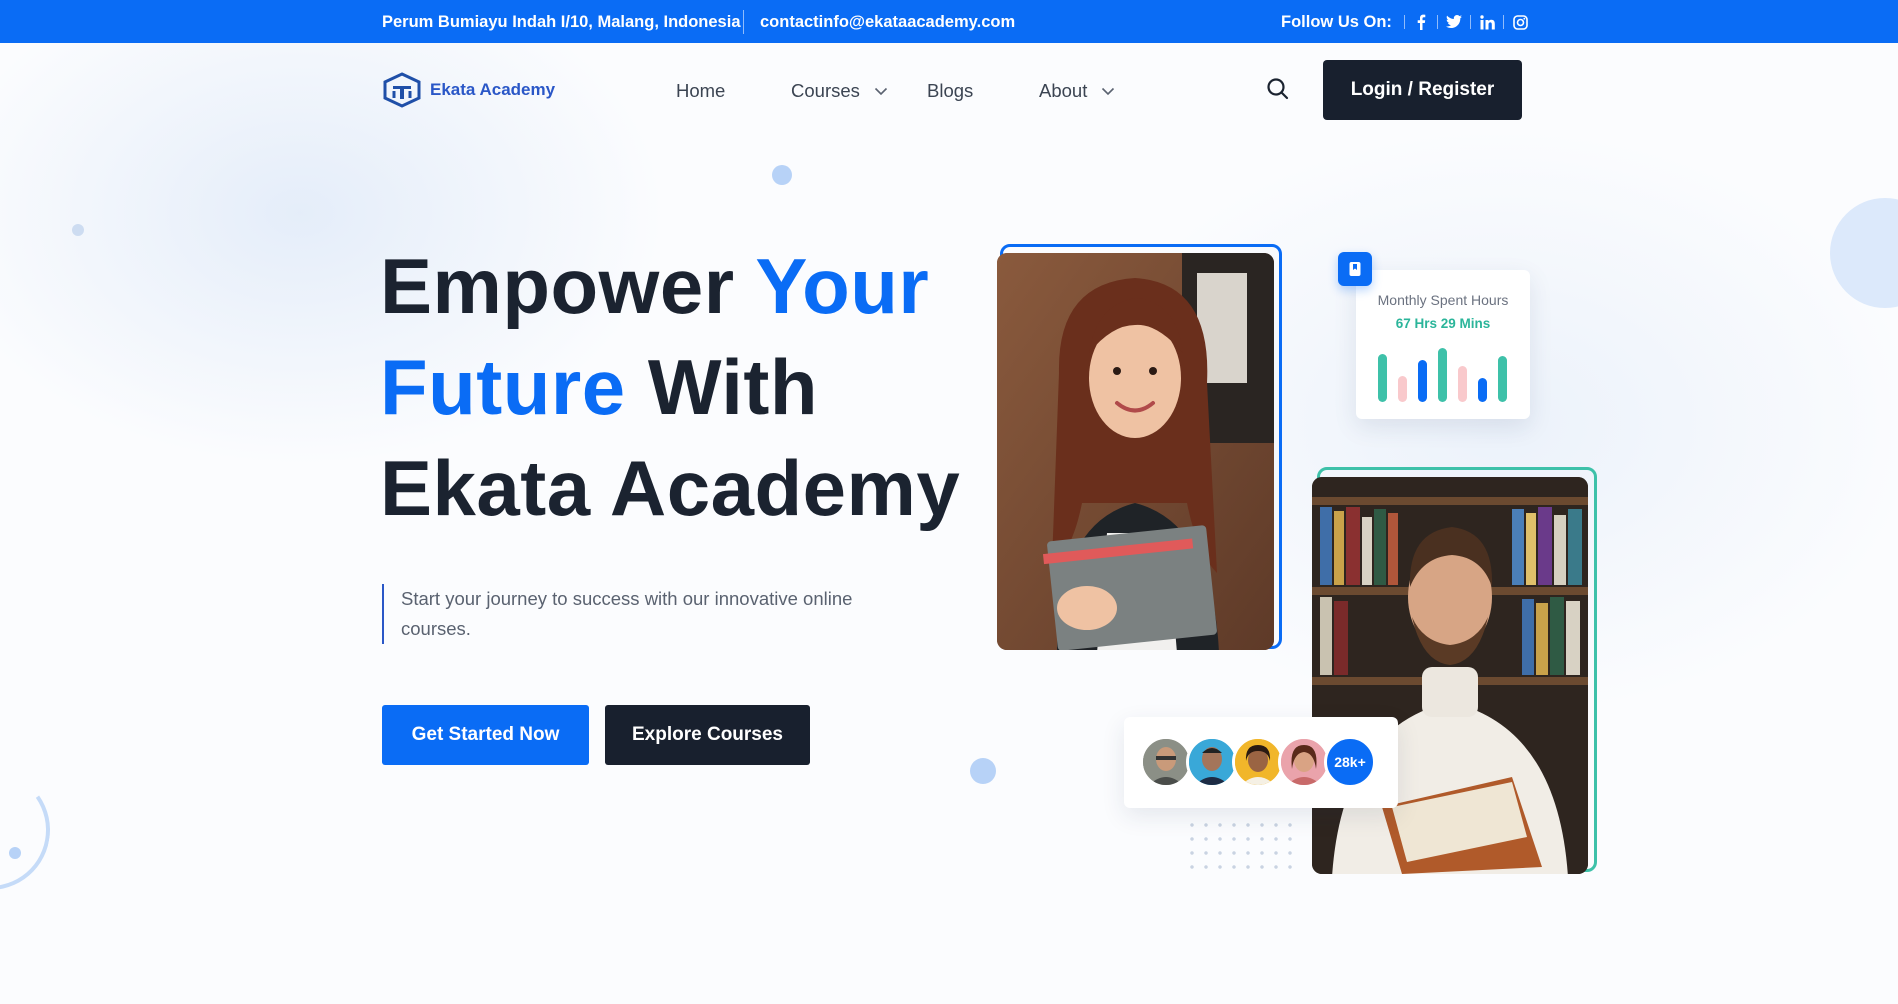 The width and height of the screenshot is (1898, 1004). I want to click on headline-accent: Future, so click(503, 387).